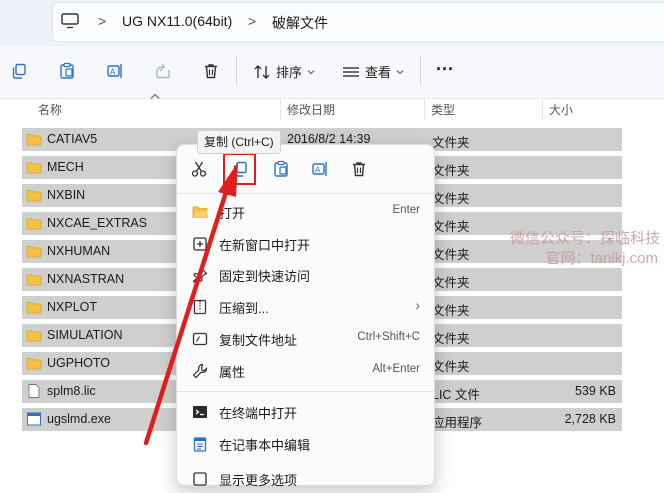 The width and height of the screenshot is (664, 493). I want to click on column-header-name: 名称, so click(50, 109).